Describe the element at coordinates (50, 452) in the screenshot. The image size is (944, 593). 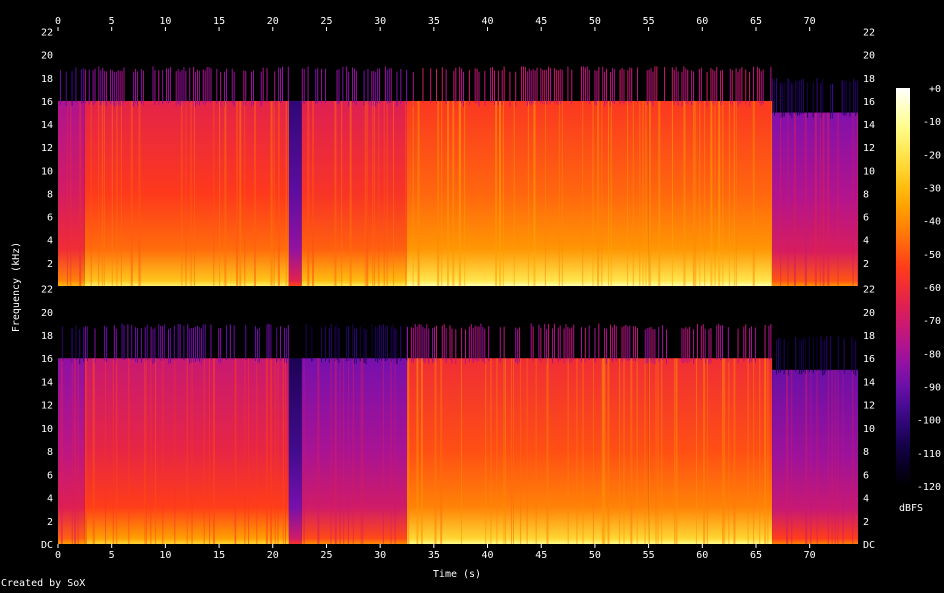
I see `y-tick-label-left: 8` at that location.